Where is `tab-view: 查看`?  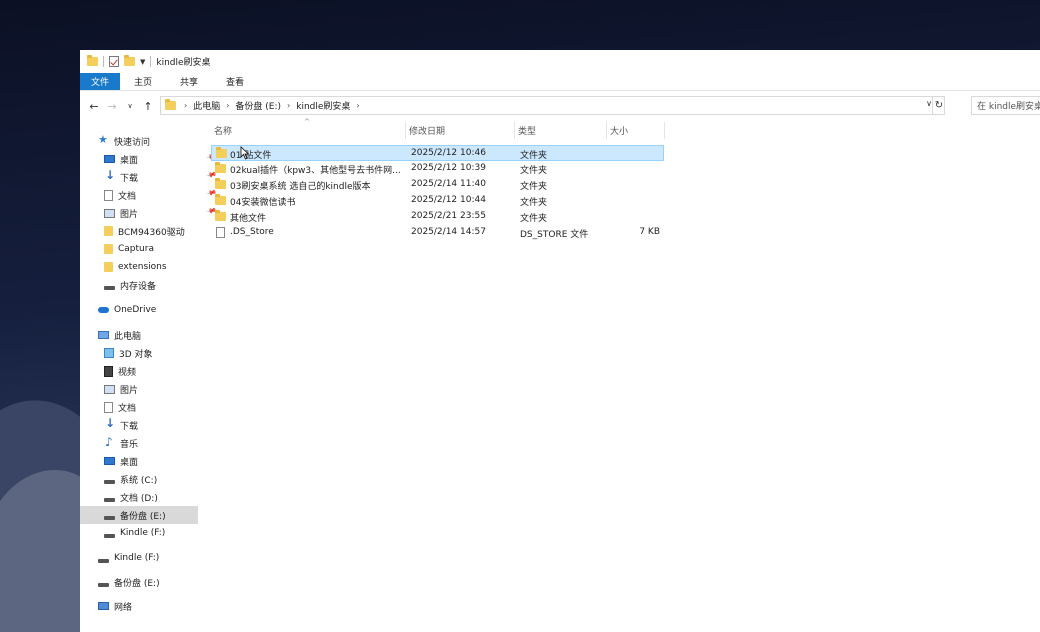
tab-view: 查看 is located at coordinates (235, 81).